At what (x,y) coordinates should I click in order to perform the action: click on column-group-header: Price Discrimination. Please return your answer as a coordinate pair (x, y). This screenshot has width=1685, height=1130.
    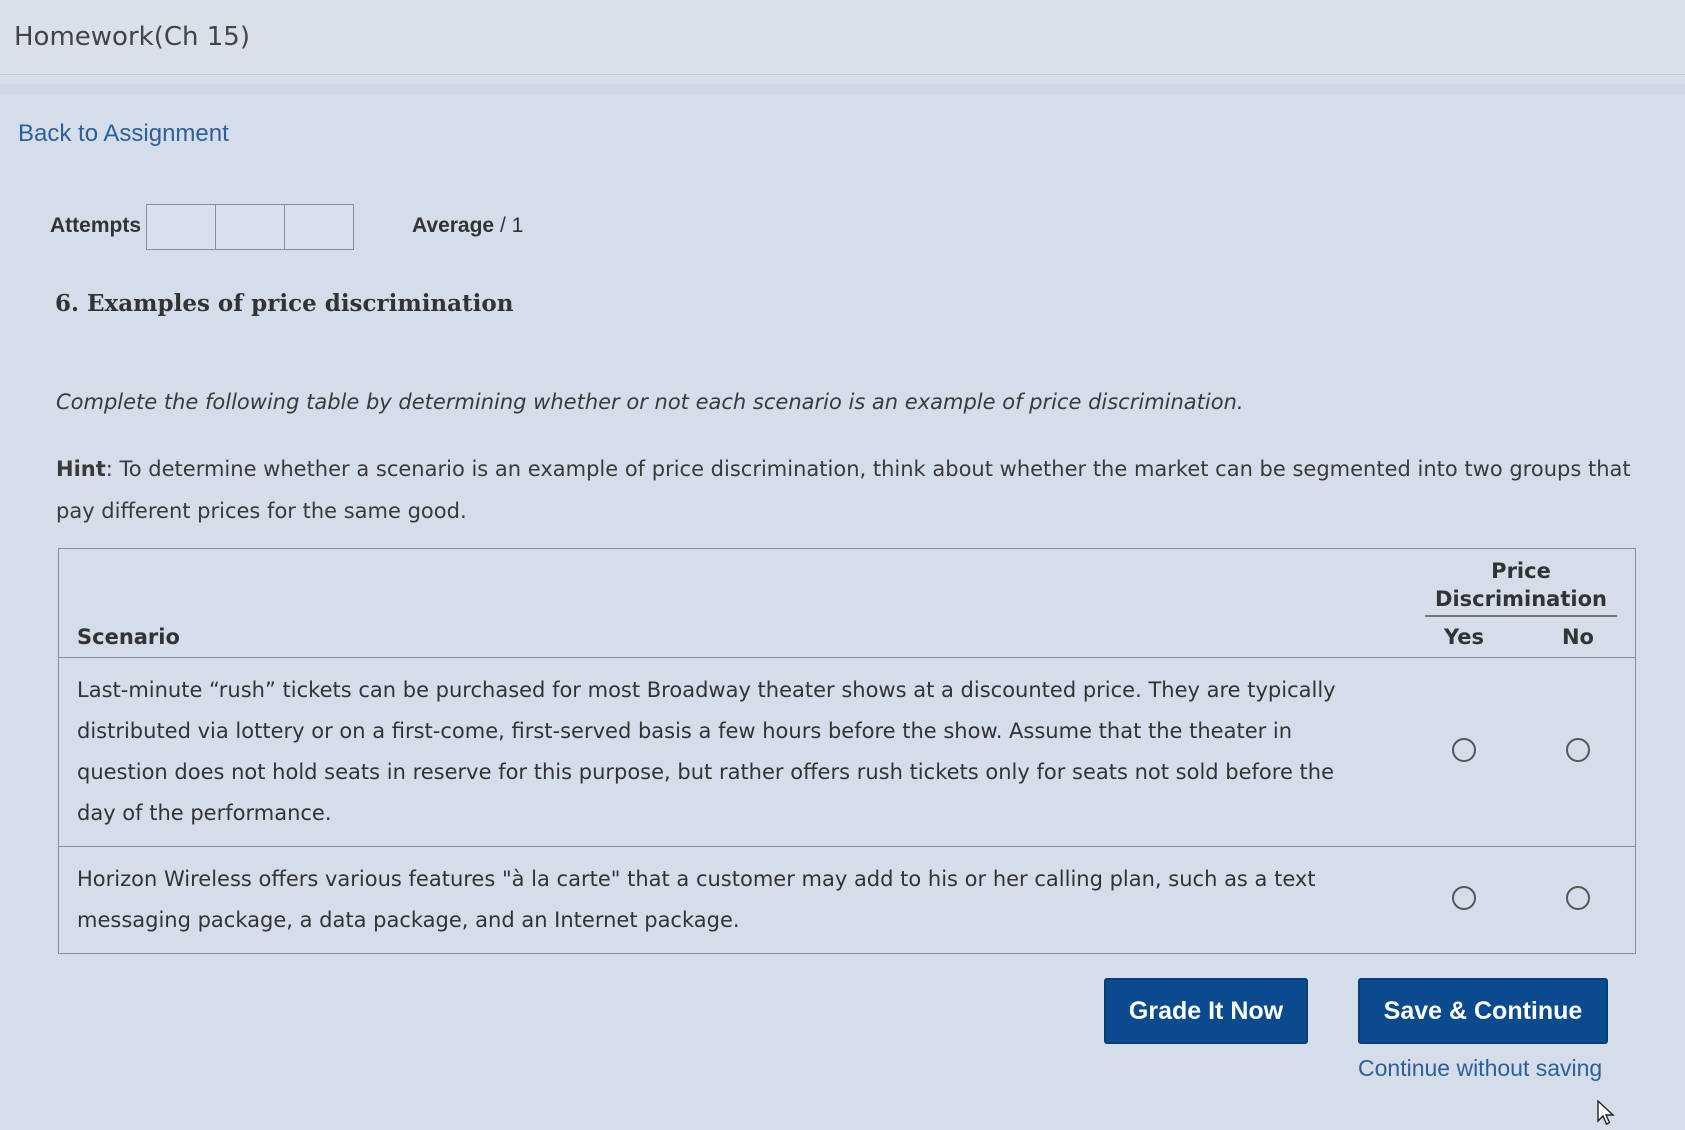
    Looking at the image, I should click on (1521, 584).